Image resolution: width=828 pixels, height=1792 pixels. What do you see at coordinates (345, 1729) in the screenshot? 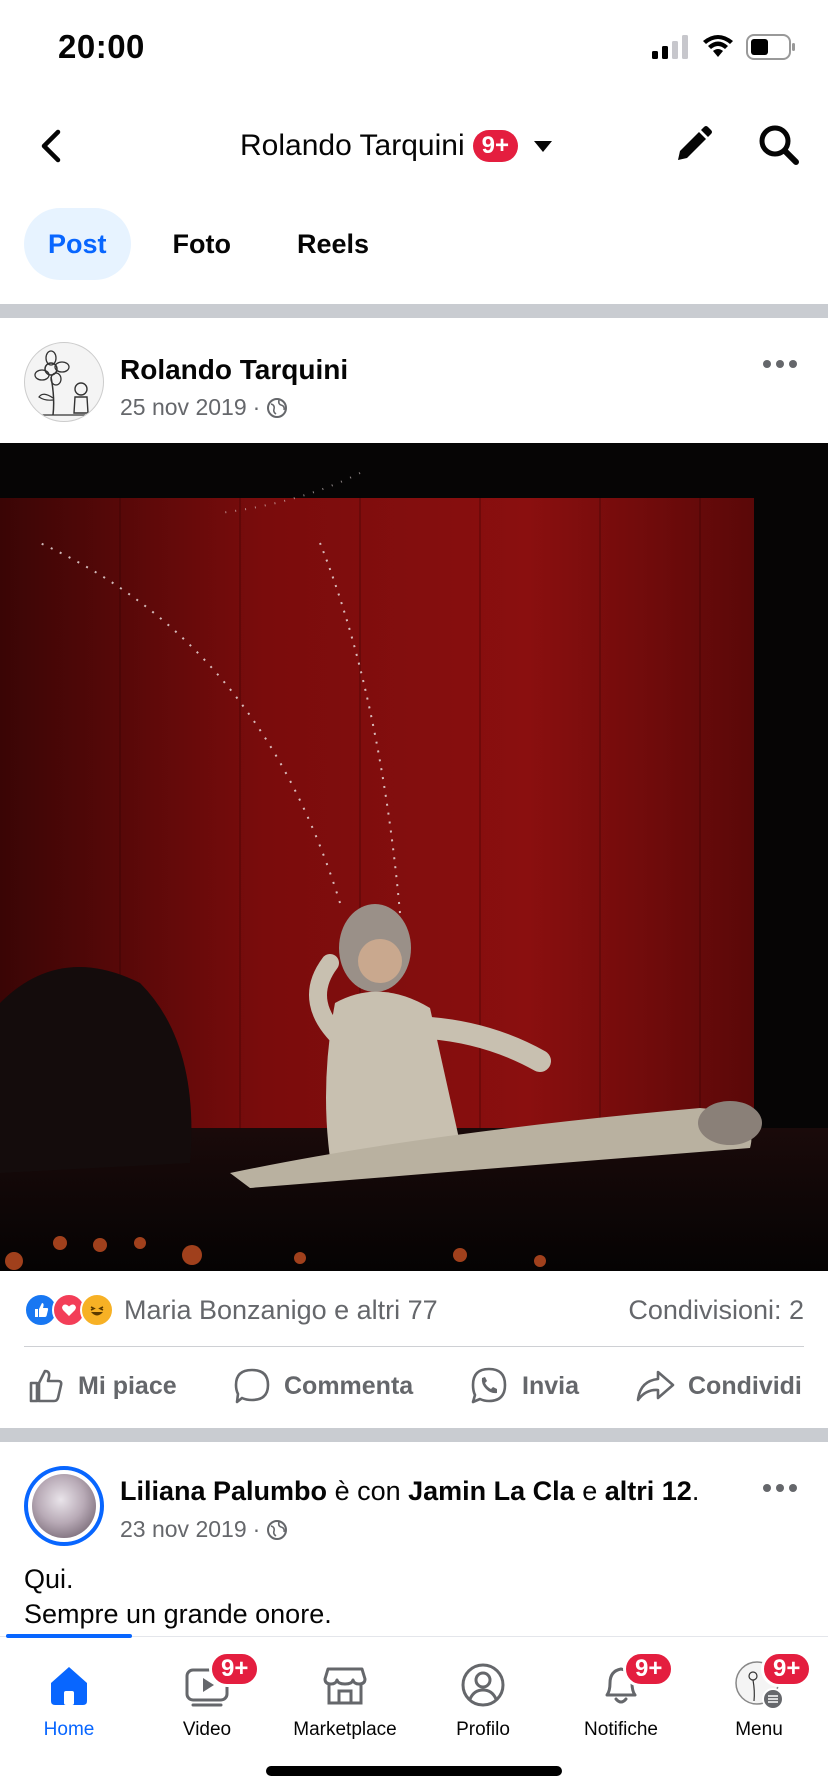
I see `nav-marketplace-label: Marketplace` at bounding box center [345, 1729].